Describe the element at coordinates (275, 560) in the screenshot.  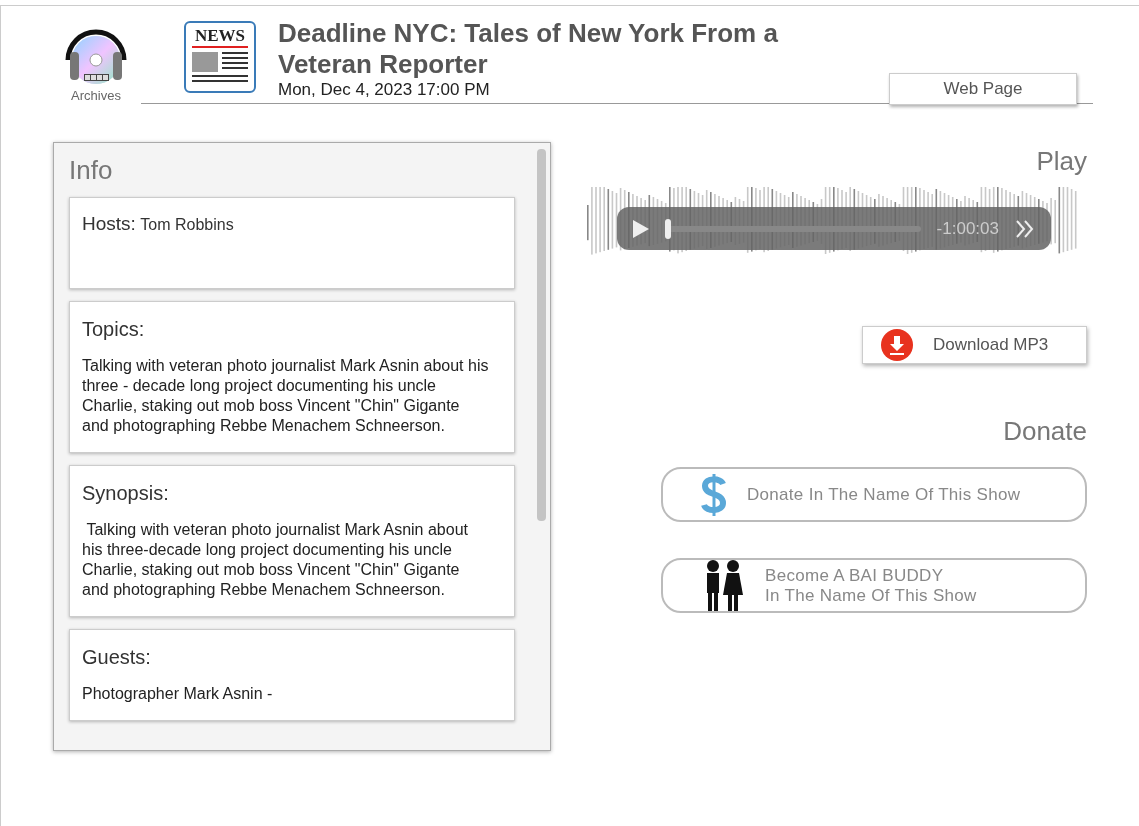
I see `card-text: Talking with veteran photo journalist Mark Asnin about his three-decade long project documenting his uncle Charlie, staking out mob boss Vincent "Chin" Gigante and photographing Rebbe Menachem Schneerson.` at that location.